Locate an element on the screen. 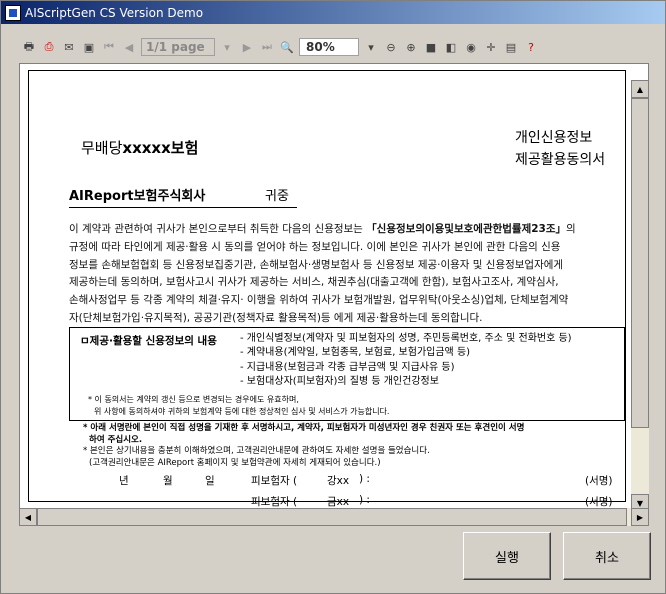 This screenshot has height=594, width=666. zoom-icon: ⊕ is located at coordinates (411, 47).